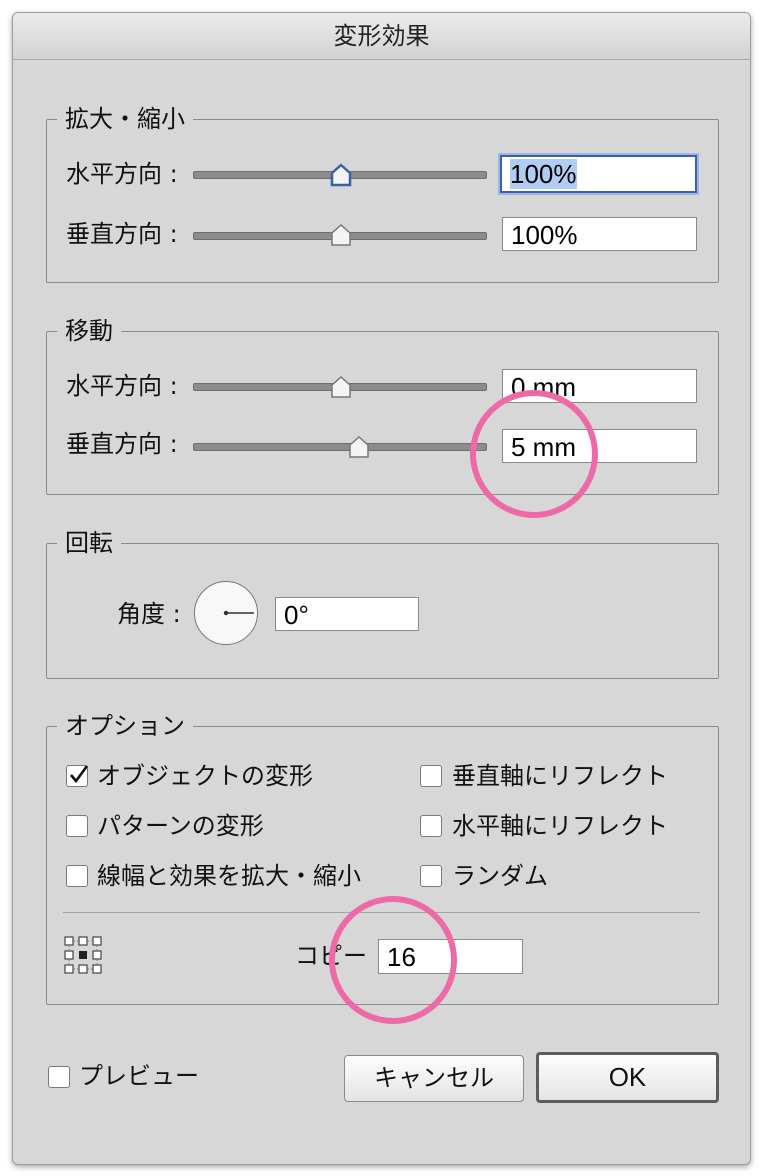 This screenshot has width=762, height=1176. Describe the element at coordinates (125, 726) in the screenshot. I see `options-group-label: オプション` at that location.